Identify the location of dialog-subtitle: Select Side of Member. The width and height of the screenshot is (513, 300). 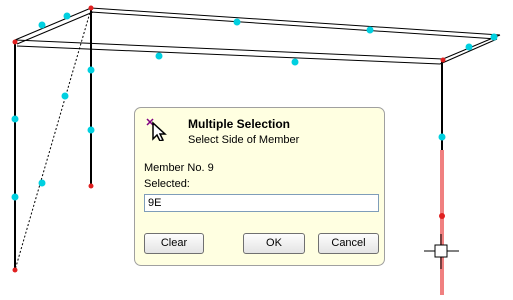
(244, 140).